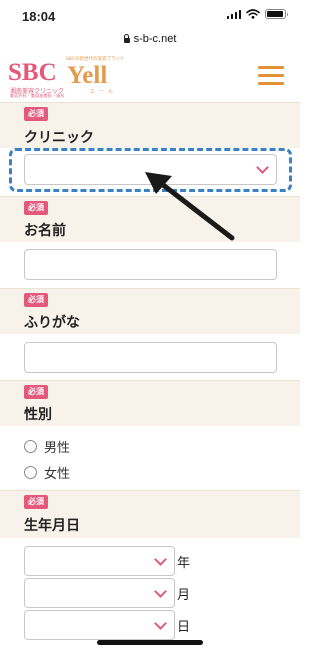  Describe the element at coordinates (39, 16) in the screenshot. I see `status-time: 18:04` at that location.